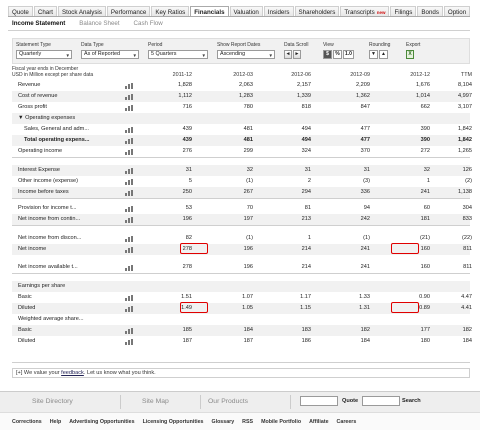  I want to click on subtab-income-statement: Income Statement, so click(38, 23).